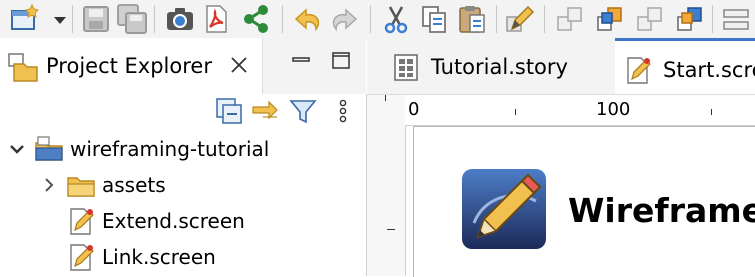 The image size is (755, 277). Describe the element at coordinates (239, 65) in the screenshot. I see `close-icon` at that location.